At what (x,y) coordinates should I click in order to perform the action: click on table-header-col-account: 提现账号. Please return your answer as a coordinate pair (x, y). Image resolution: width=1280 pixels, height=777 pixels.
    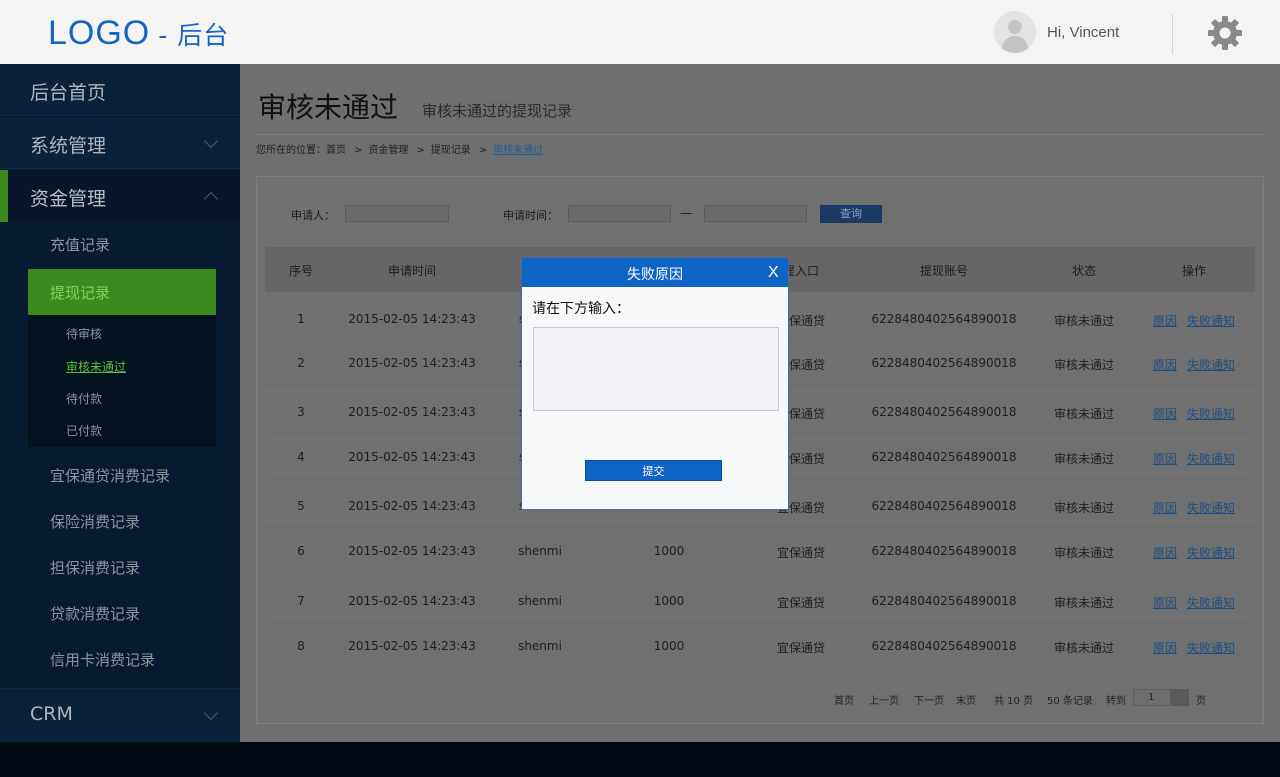
    Looking at the image, I should click on (944, 271).